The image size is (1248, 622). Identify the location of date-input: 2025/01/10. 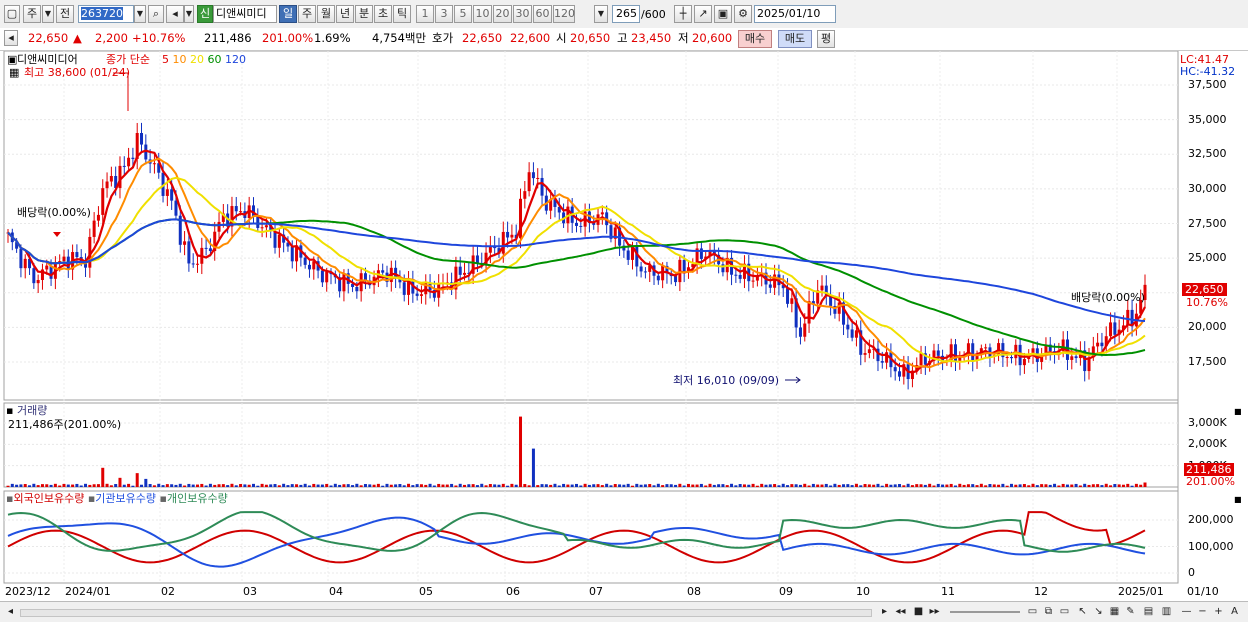
(795, 14).